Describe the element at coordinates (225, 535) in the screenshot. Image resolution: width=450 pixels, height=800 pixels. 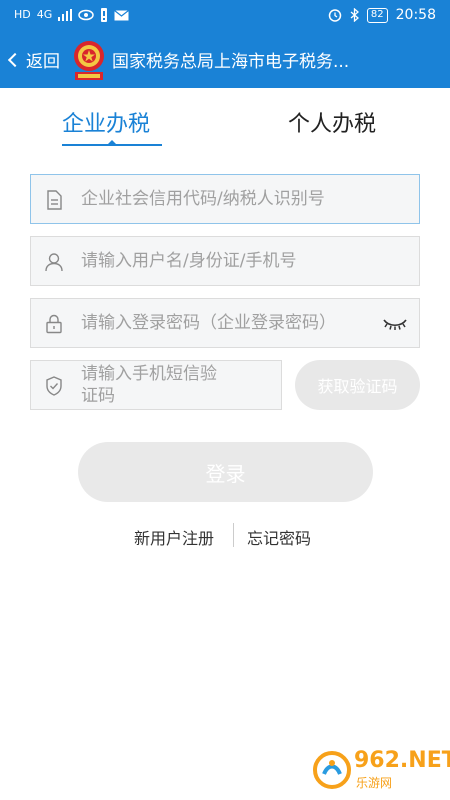
I see `auth-links: 新用户注册 忘记密码` at that location.